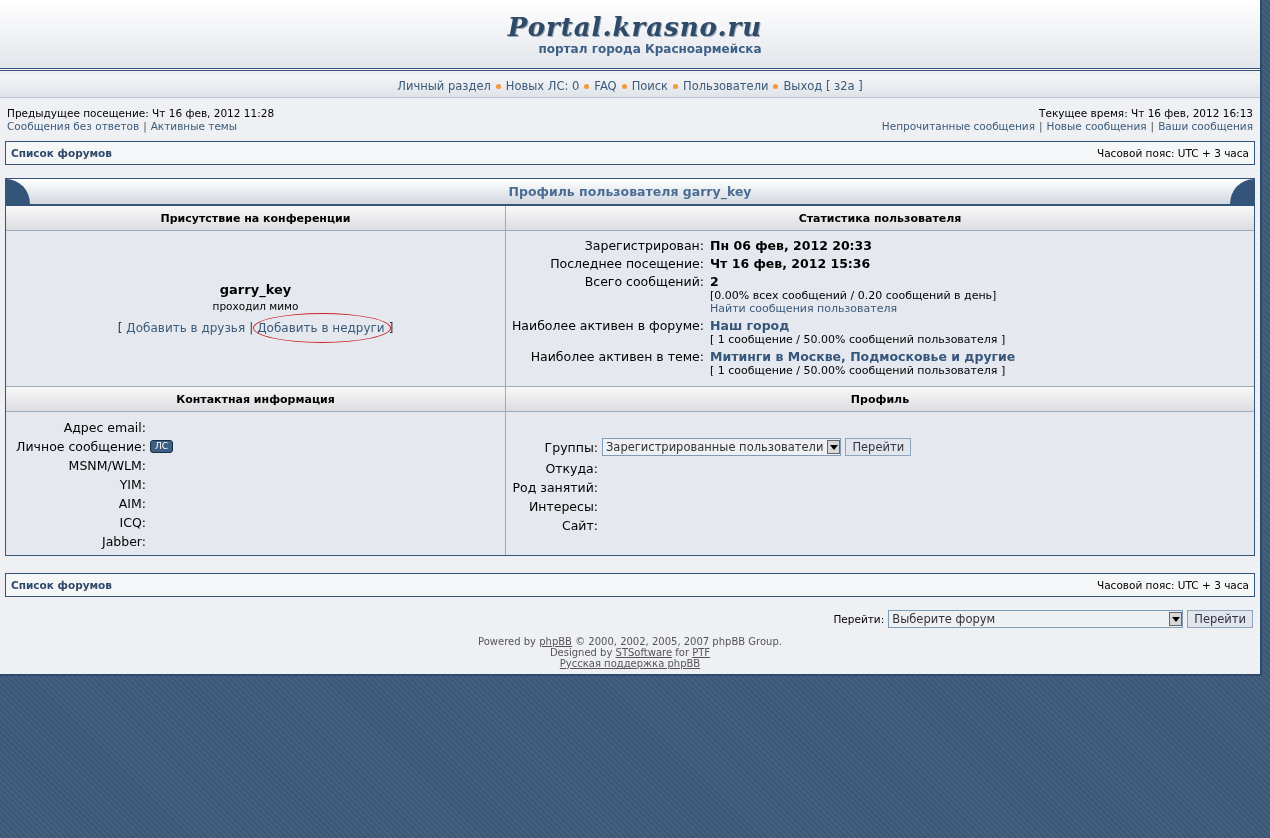 The width and height of the screenshot is (1270, 838). I want to click on column-header: Профиль, so click(879, 399).